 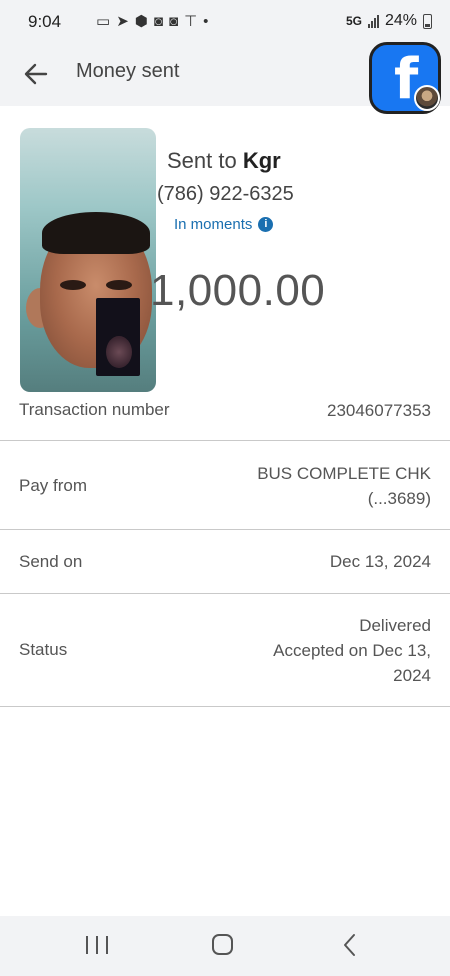 What do you see at coordinates (88, 260) in the screenshot?
I see `video-call-overlay` at bounding box center [88, 260].